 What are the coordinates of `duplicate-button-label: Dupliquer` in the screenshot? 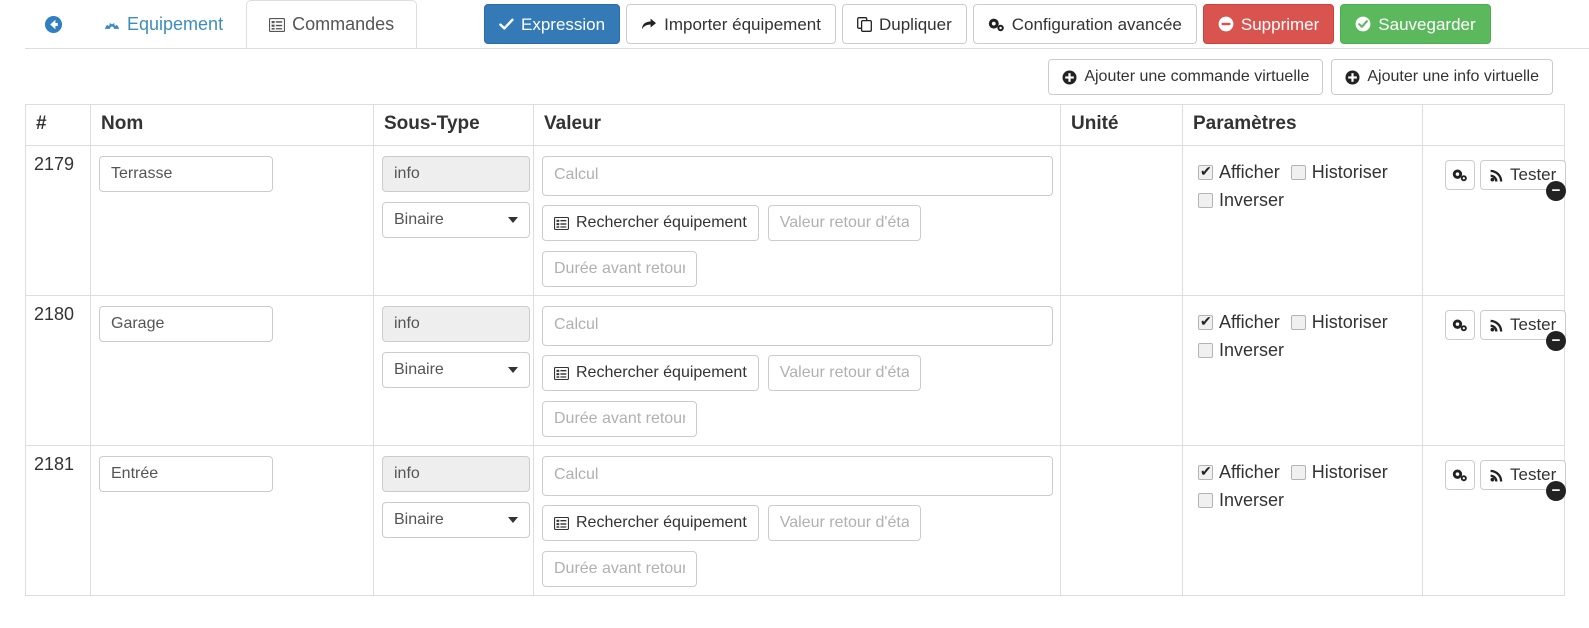 It's located at (915, 24).